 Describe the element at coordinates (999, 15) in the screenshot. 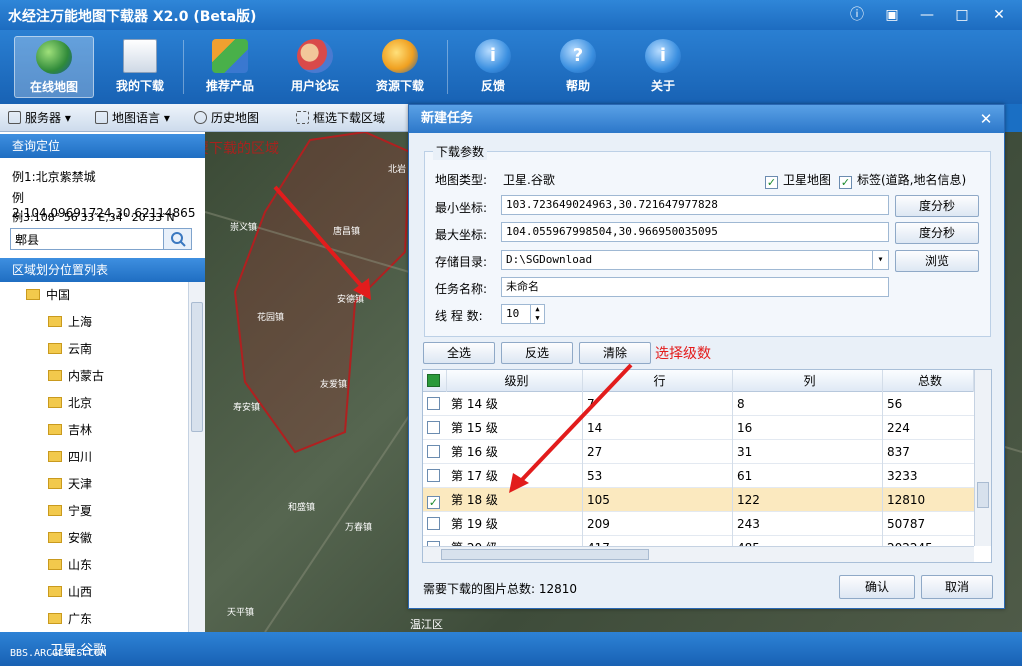

I see `close-icon: ✕` at that location.